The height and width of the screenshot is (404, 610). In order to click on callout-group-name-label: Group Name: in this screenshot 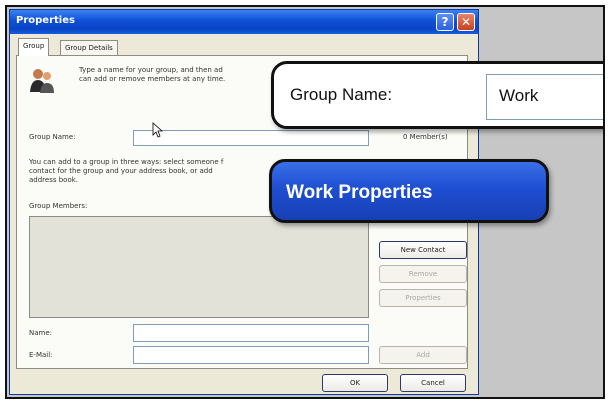, I will do `click(341, 94)`.